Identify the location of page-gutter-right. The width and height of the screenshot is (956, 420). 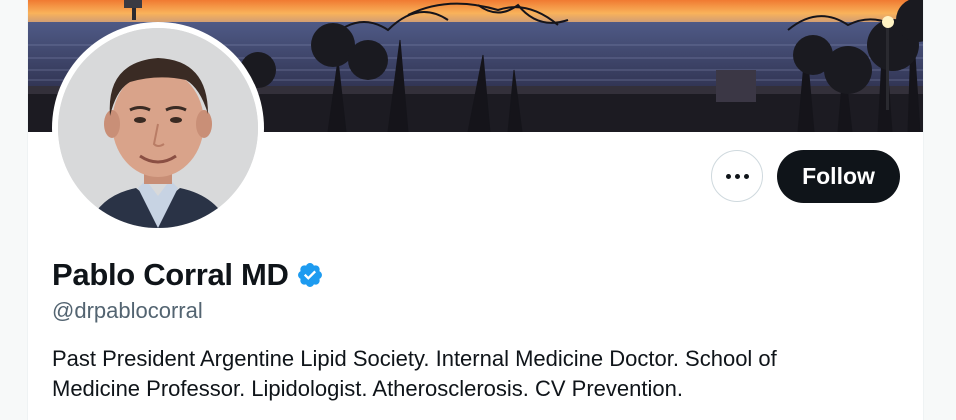
(940, 210).